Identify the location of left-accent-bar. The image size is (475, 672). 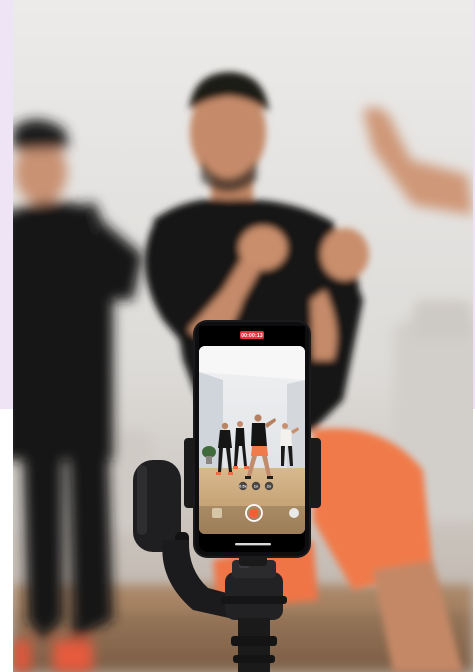
(6, 204).